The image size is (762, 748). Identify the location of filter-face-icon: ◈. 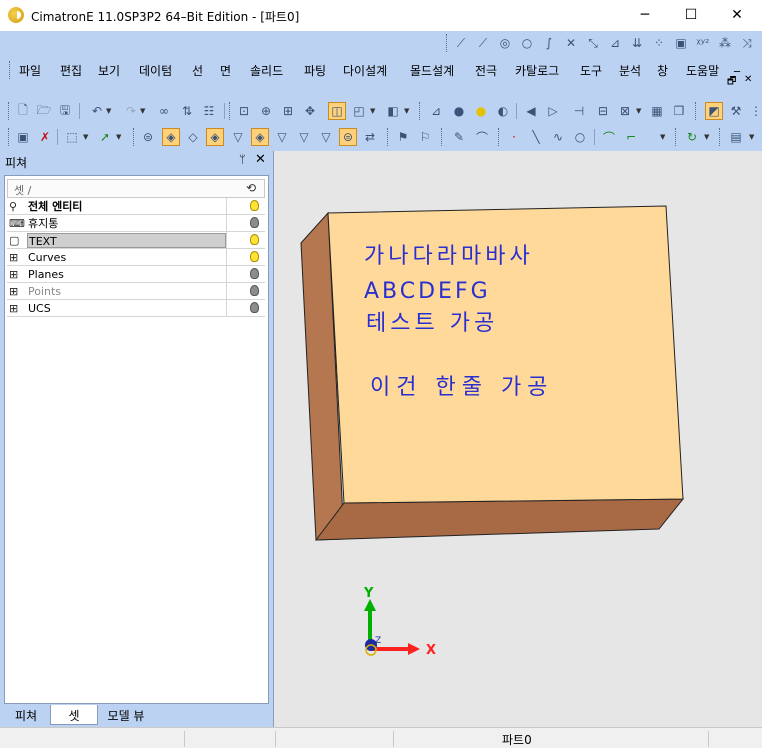
(171, 137).